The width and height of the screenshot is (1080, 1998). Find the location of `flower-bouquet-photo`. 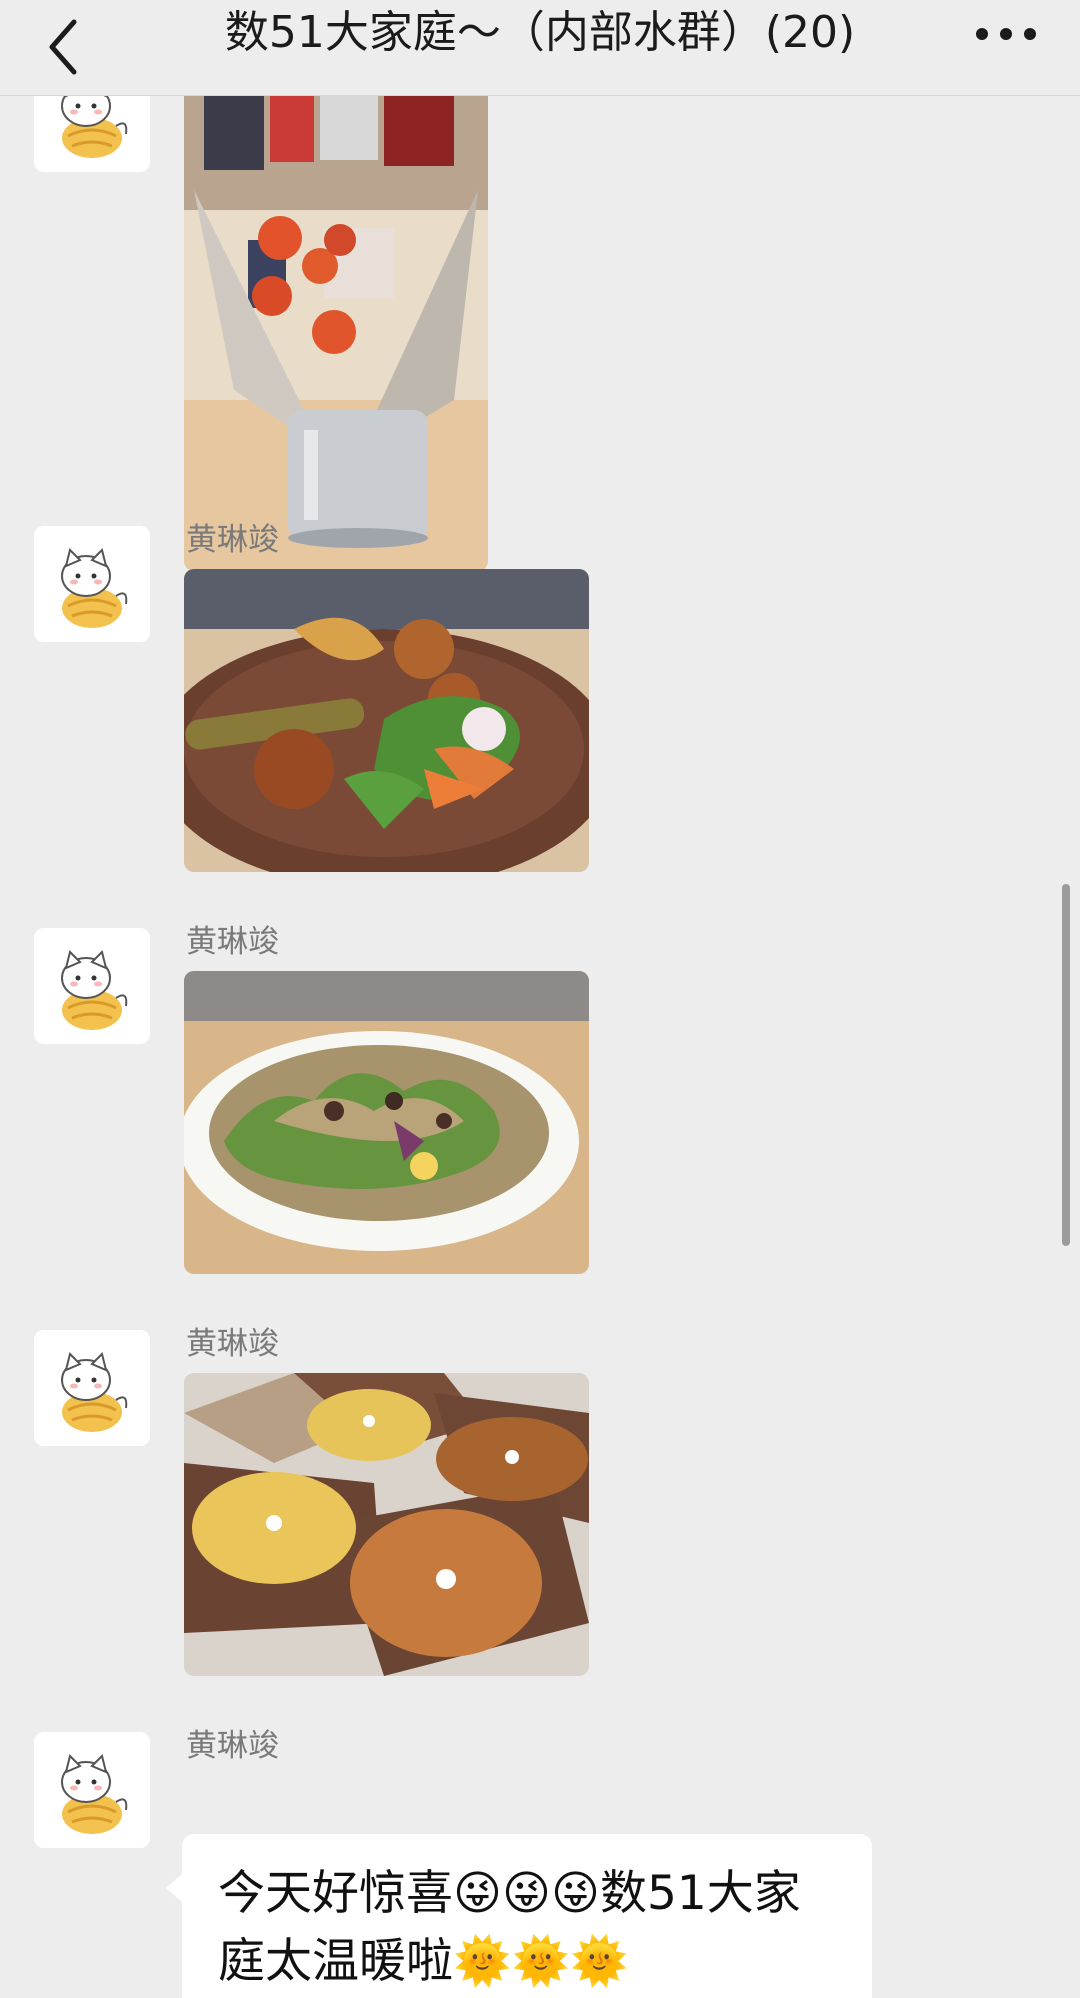

flower-bouquet-photo is located at coordinates (336, 333).